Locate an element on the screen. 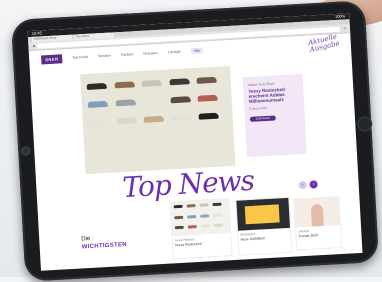  news-card: Lifestyle Trends 2024 is located at coordinates (318, 223).